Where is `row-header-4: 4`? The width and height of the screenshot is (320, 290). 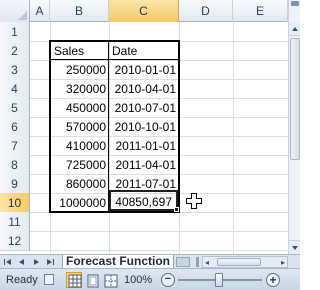
row-header-4: 4 is located at coordinates (15, 89).